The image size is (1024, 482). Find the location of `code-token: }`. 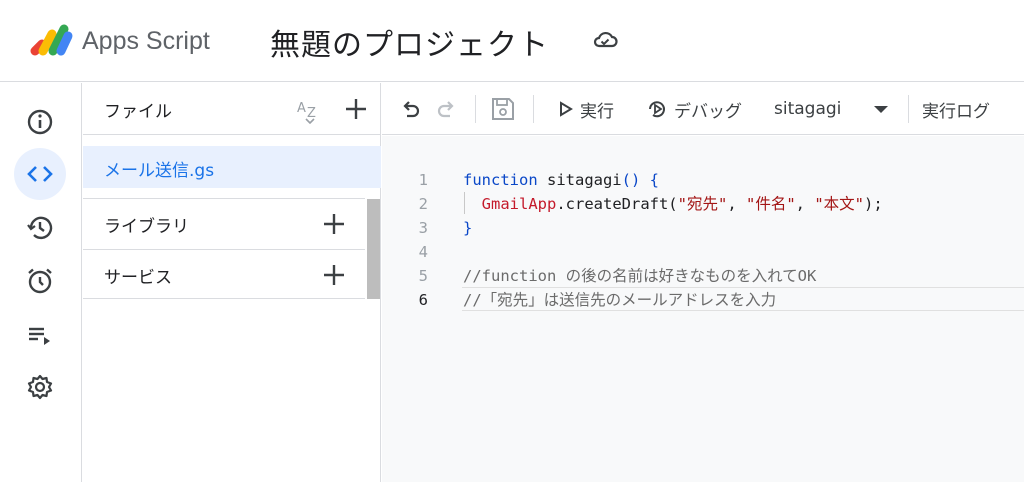

code-token: } is located at coordinates (468, 228).